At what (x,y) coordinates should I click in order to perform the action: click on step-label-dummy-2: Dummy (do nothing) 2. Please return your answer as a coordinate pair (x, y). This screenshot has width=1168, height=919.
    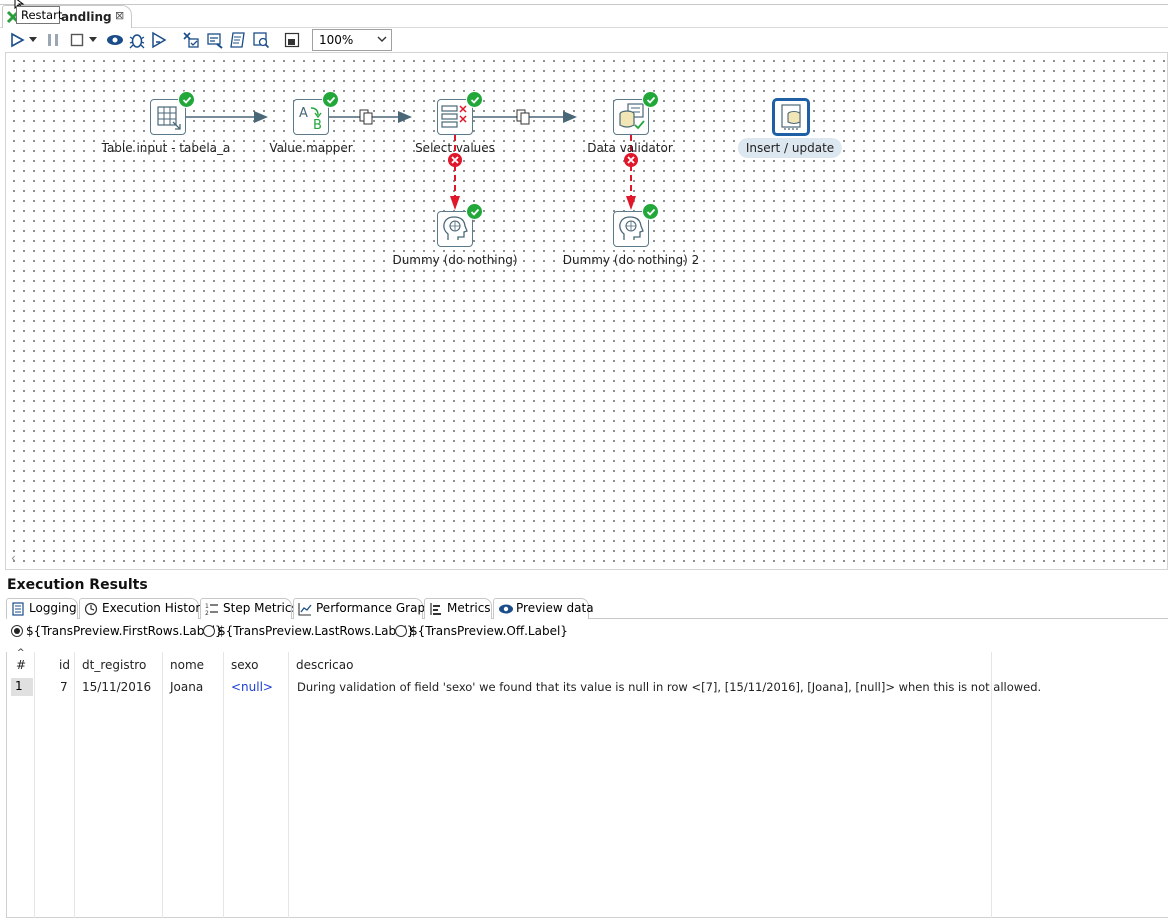
    Looking at the image, I should click on (631, 260).